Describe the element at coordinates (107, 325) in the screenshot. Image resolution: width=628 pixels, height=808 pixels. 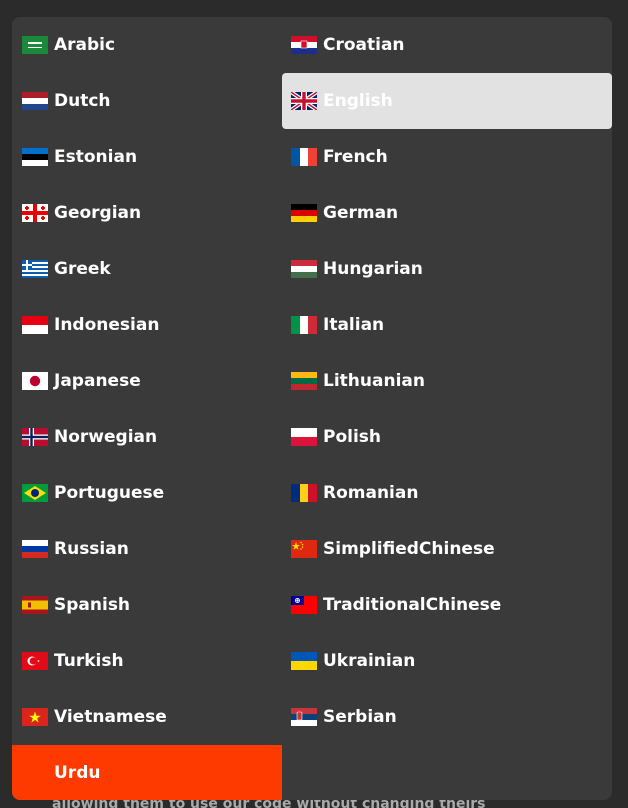
I see `language-label: Indonesian` at that location.